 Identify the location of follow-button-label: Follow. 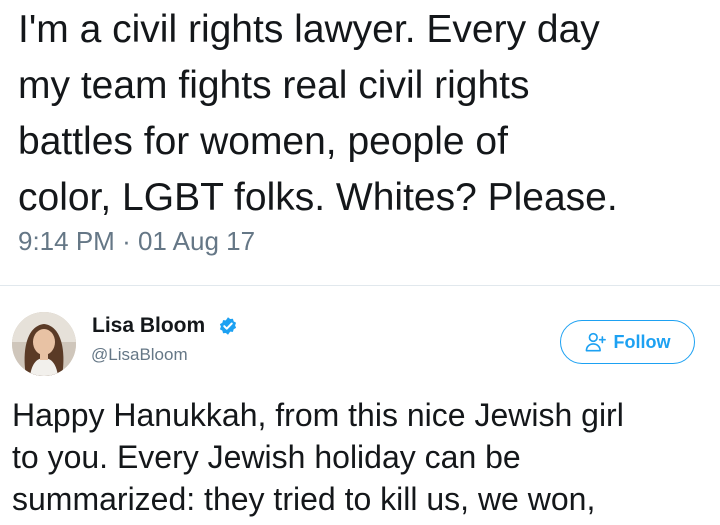
(642, 341).